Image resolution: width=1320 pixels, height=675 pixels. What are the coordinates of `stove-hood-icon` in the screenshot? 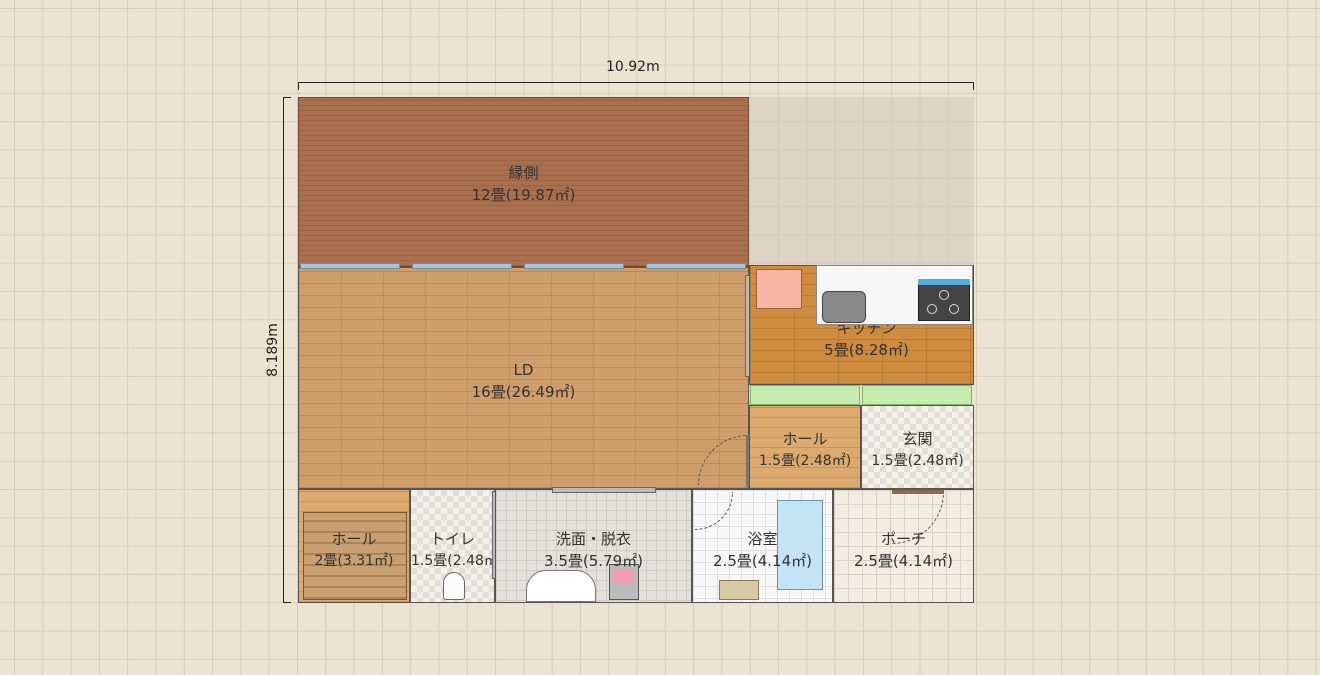 It's located at (944, 282).